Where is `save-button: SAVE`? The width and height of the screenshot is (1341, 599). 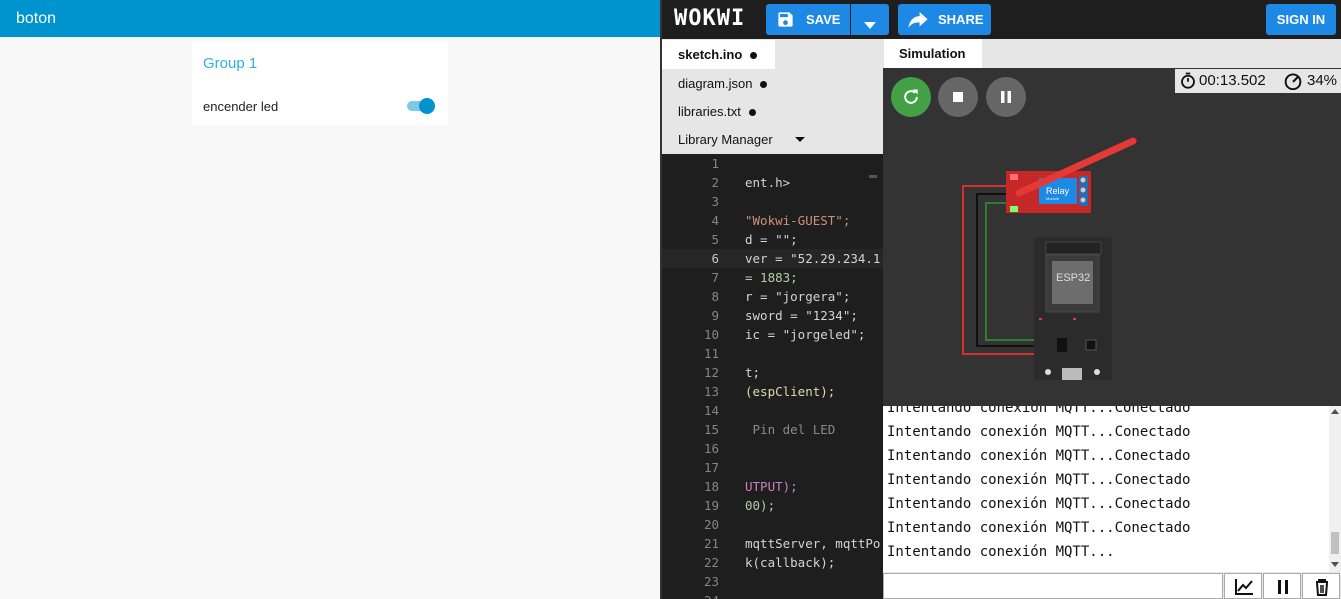
save-button: SAVE is located at coordinates (808, 19).